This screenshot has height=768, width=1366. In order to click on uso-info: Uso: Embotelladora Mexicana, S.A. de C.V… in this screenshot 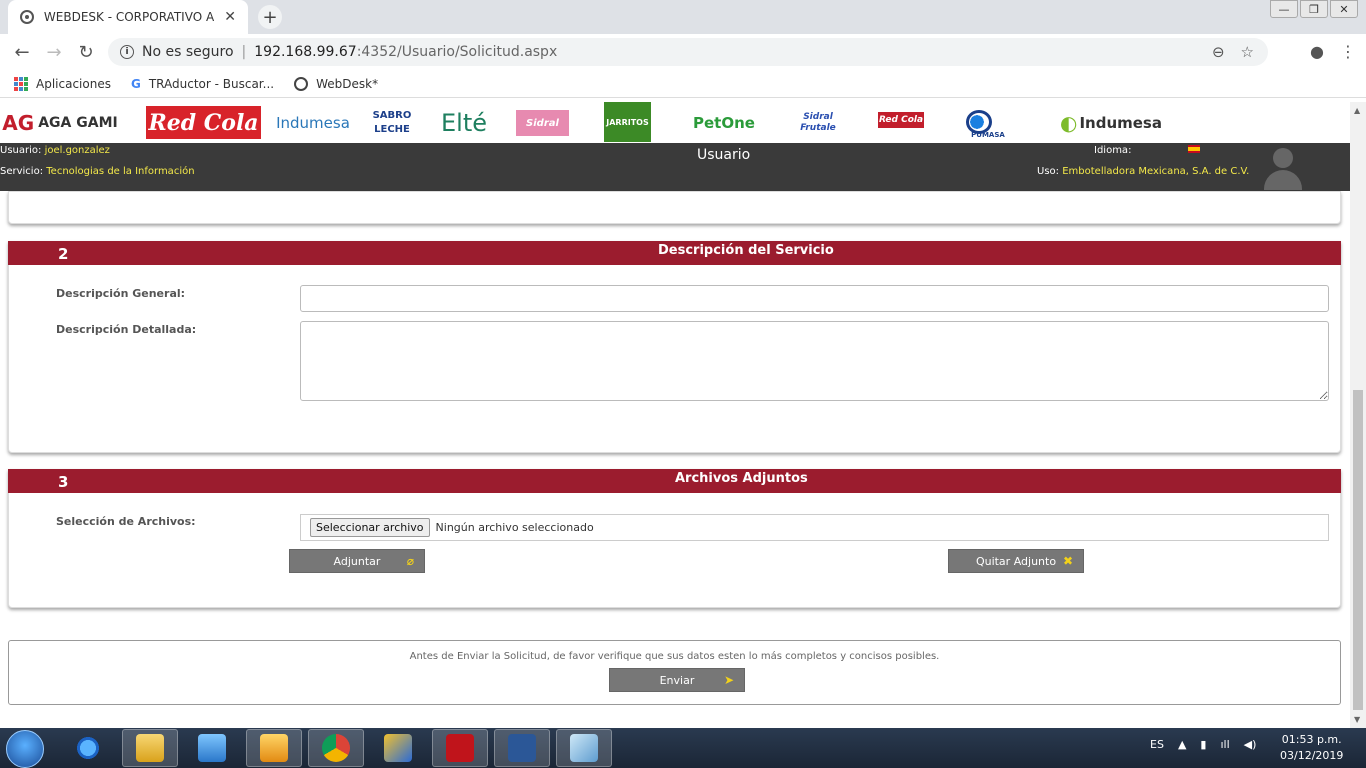, I will do `click(1143, 171)`.